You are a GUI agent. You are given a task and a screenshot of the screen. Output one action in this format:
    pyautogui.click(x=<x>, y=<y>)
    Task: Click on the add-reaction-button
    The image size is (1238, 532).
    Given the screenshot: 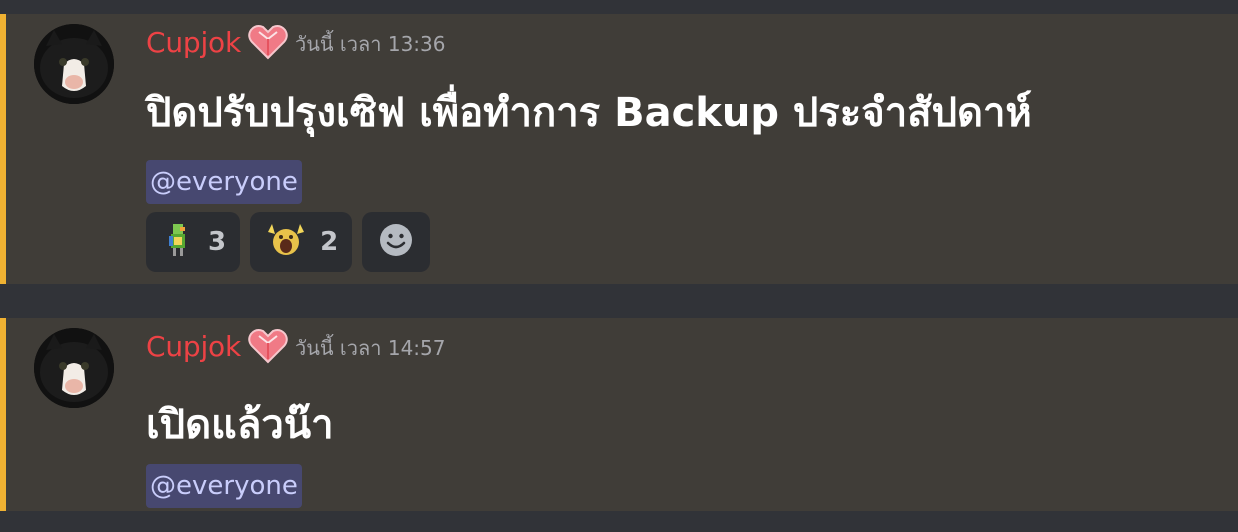 What is the action you would take?
    pyautogui.click(x=396, y=242)
    